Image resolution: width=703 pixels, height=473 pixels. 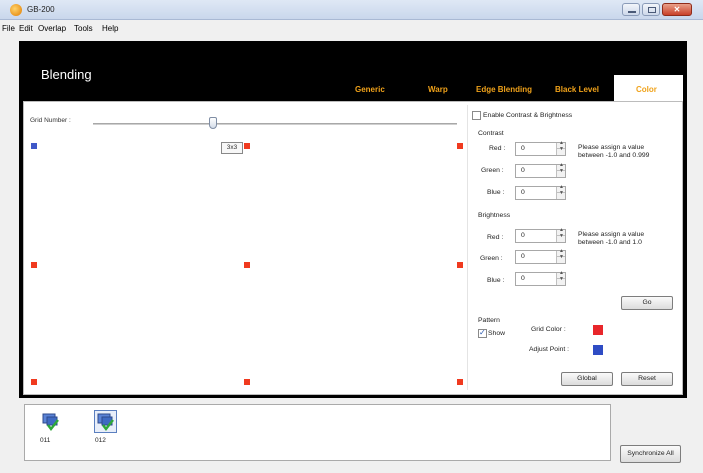 I want to click on adjust-point-label: Adjust Point :, so click(x=549, y=349).